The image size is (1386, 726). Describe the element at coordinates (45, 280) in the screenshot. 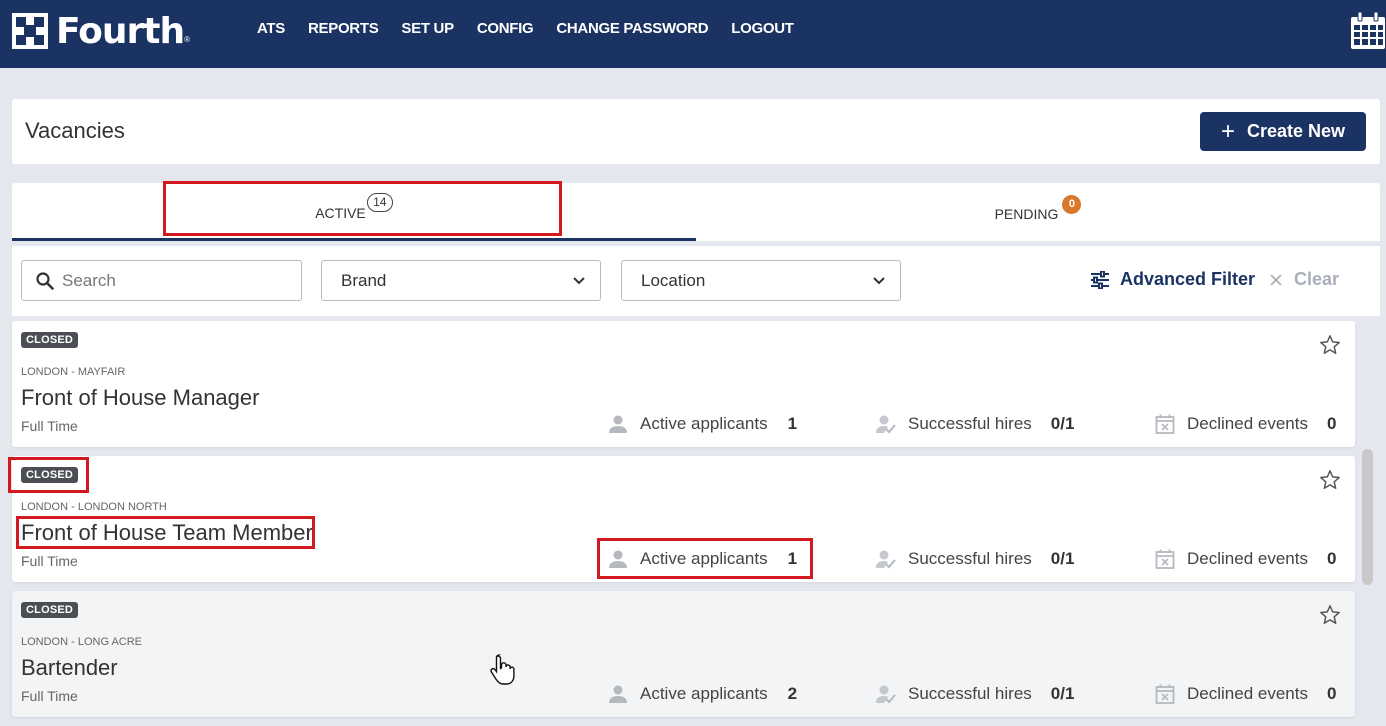

I see `search-icon` at that location.